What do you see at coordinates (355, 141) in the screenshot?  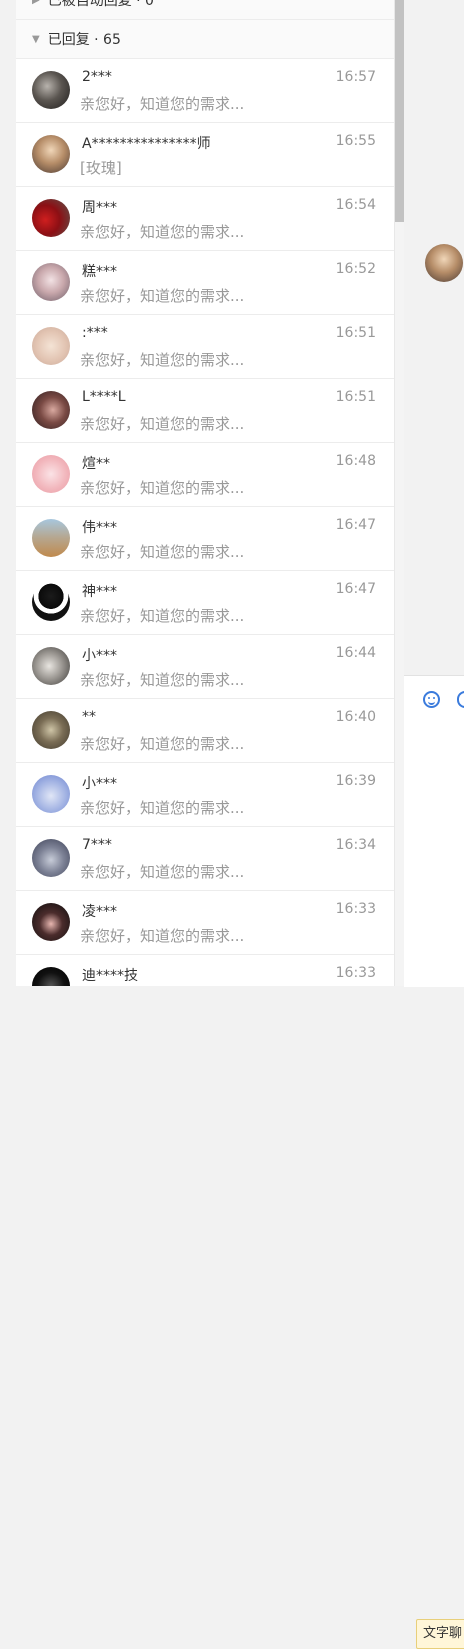 I see `message-time: 16:55` at bounding box center [355, 141].